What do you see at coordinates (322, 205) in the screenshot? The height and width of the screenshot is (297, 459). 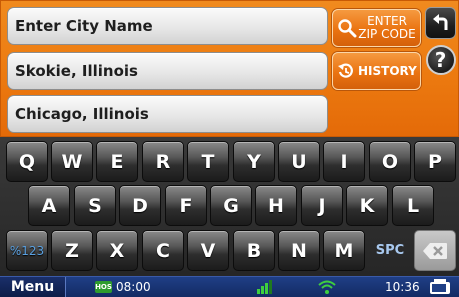 I see `key-j: J` at bounding box center [322, 205].